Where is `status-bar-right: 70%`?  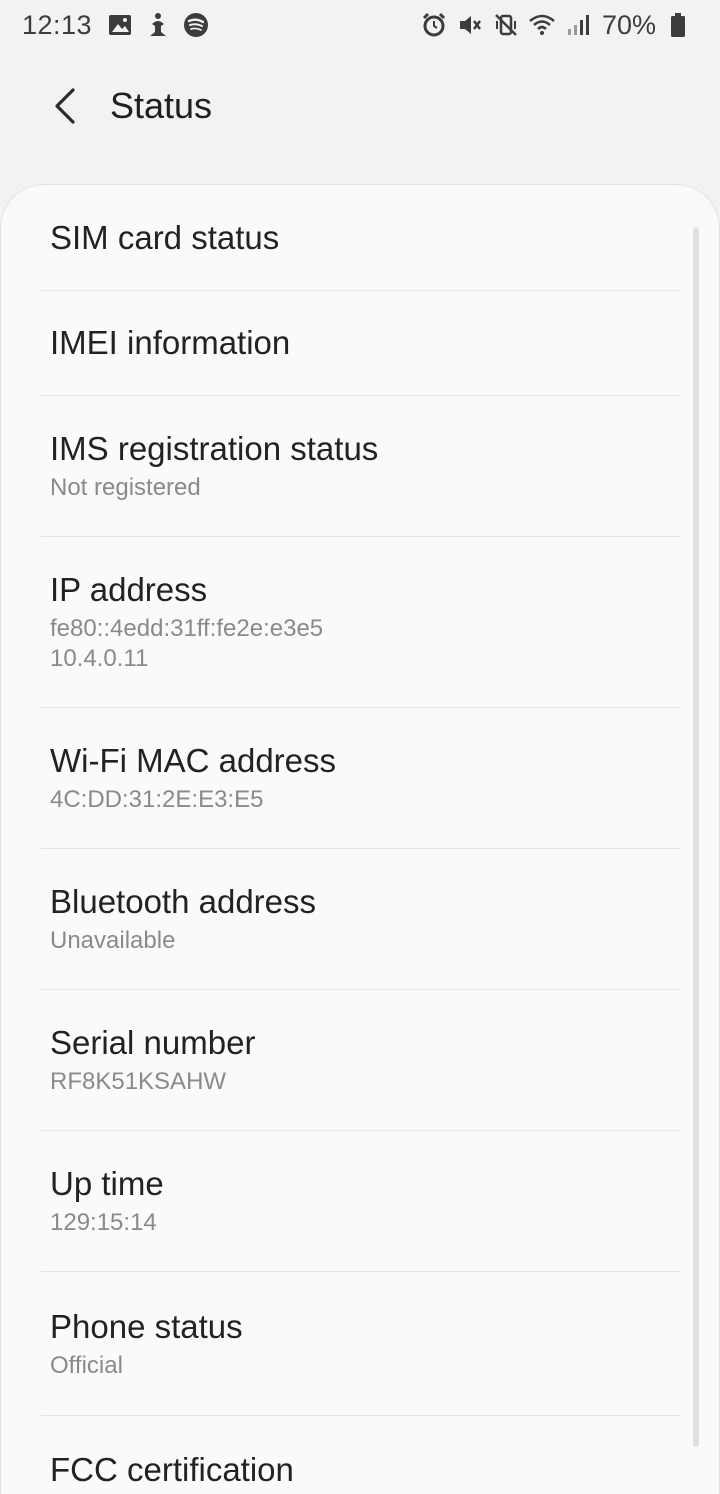
status-bar-right: 70% is located at coordinates (558, 25).